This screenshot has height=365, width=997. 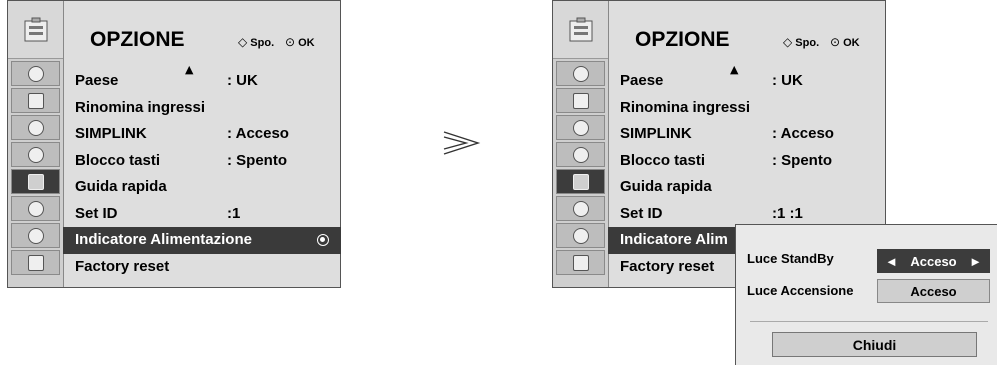 What do you see at coordinates (800, 290) in the screenshot?
I see `power-on-light-label: Luce Accensione` at bounding box center [800, 290].